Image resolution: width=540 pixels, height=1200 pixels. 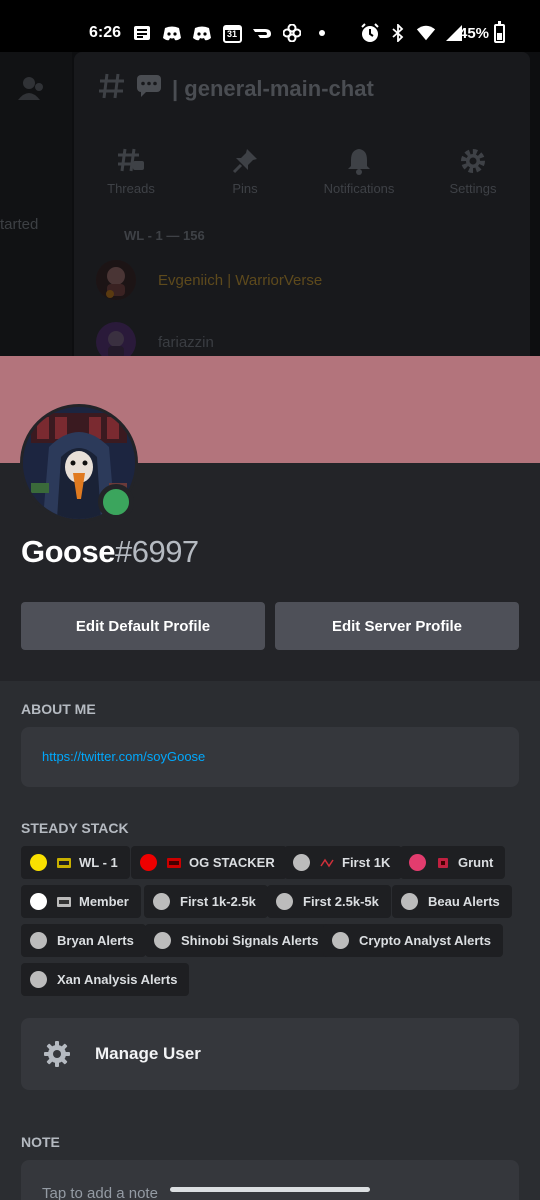 I want to click on background-action-label: Threads, so click(x=131, y=188).